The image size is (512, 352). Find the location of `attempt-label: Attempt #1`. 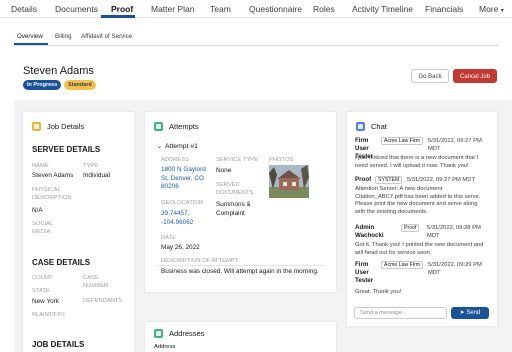

attempt-label: Attempt #1 is located at coordinates (181, 146).